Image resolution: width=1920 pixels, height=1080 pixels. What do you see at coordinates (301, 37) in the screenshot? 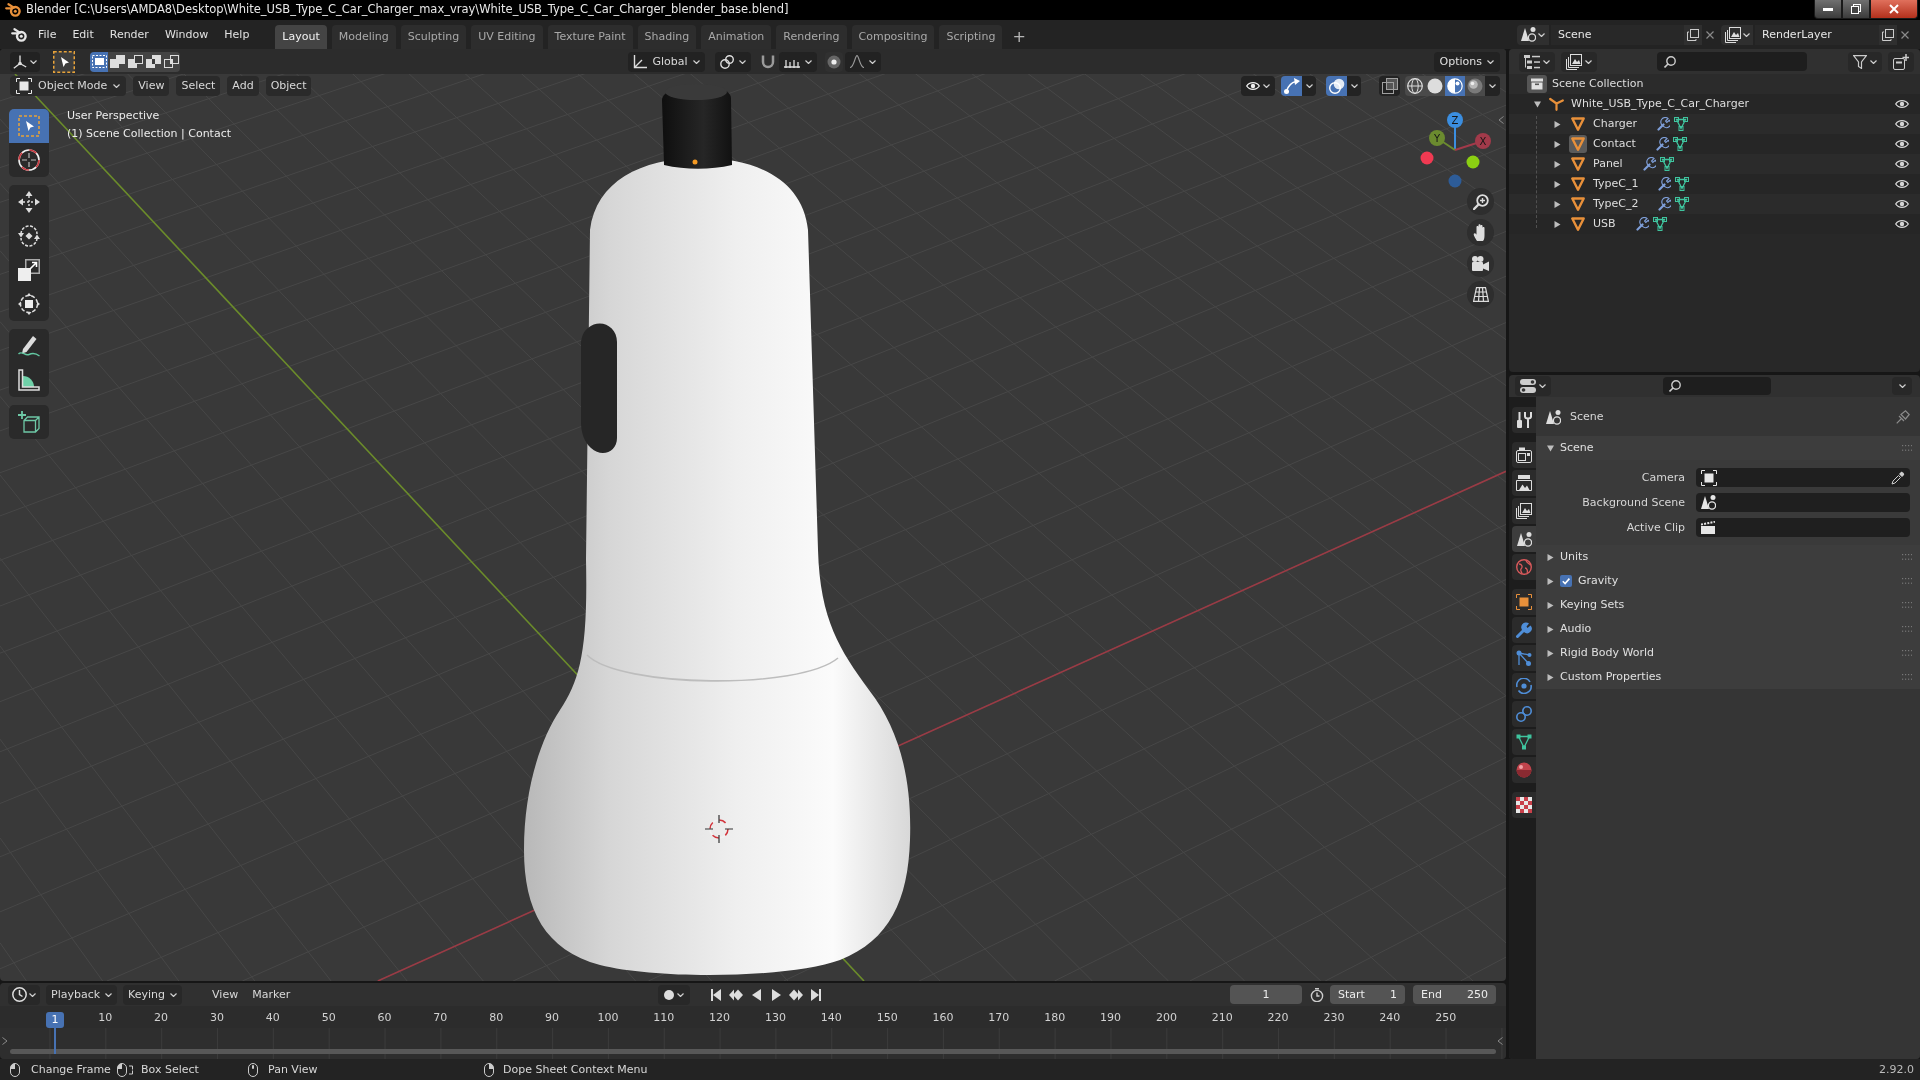
I see `workspace-tab: Layout` at bounding box center [301, 37].